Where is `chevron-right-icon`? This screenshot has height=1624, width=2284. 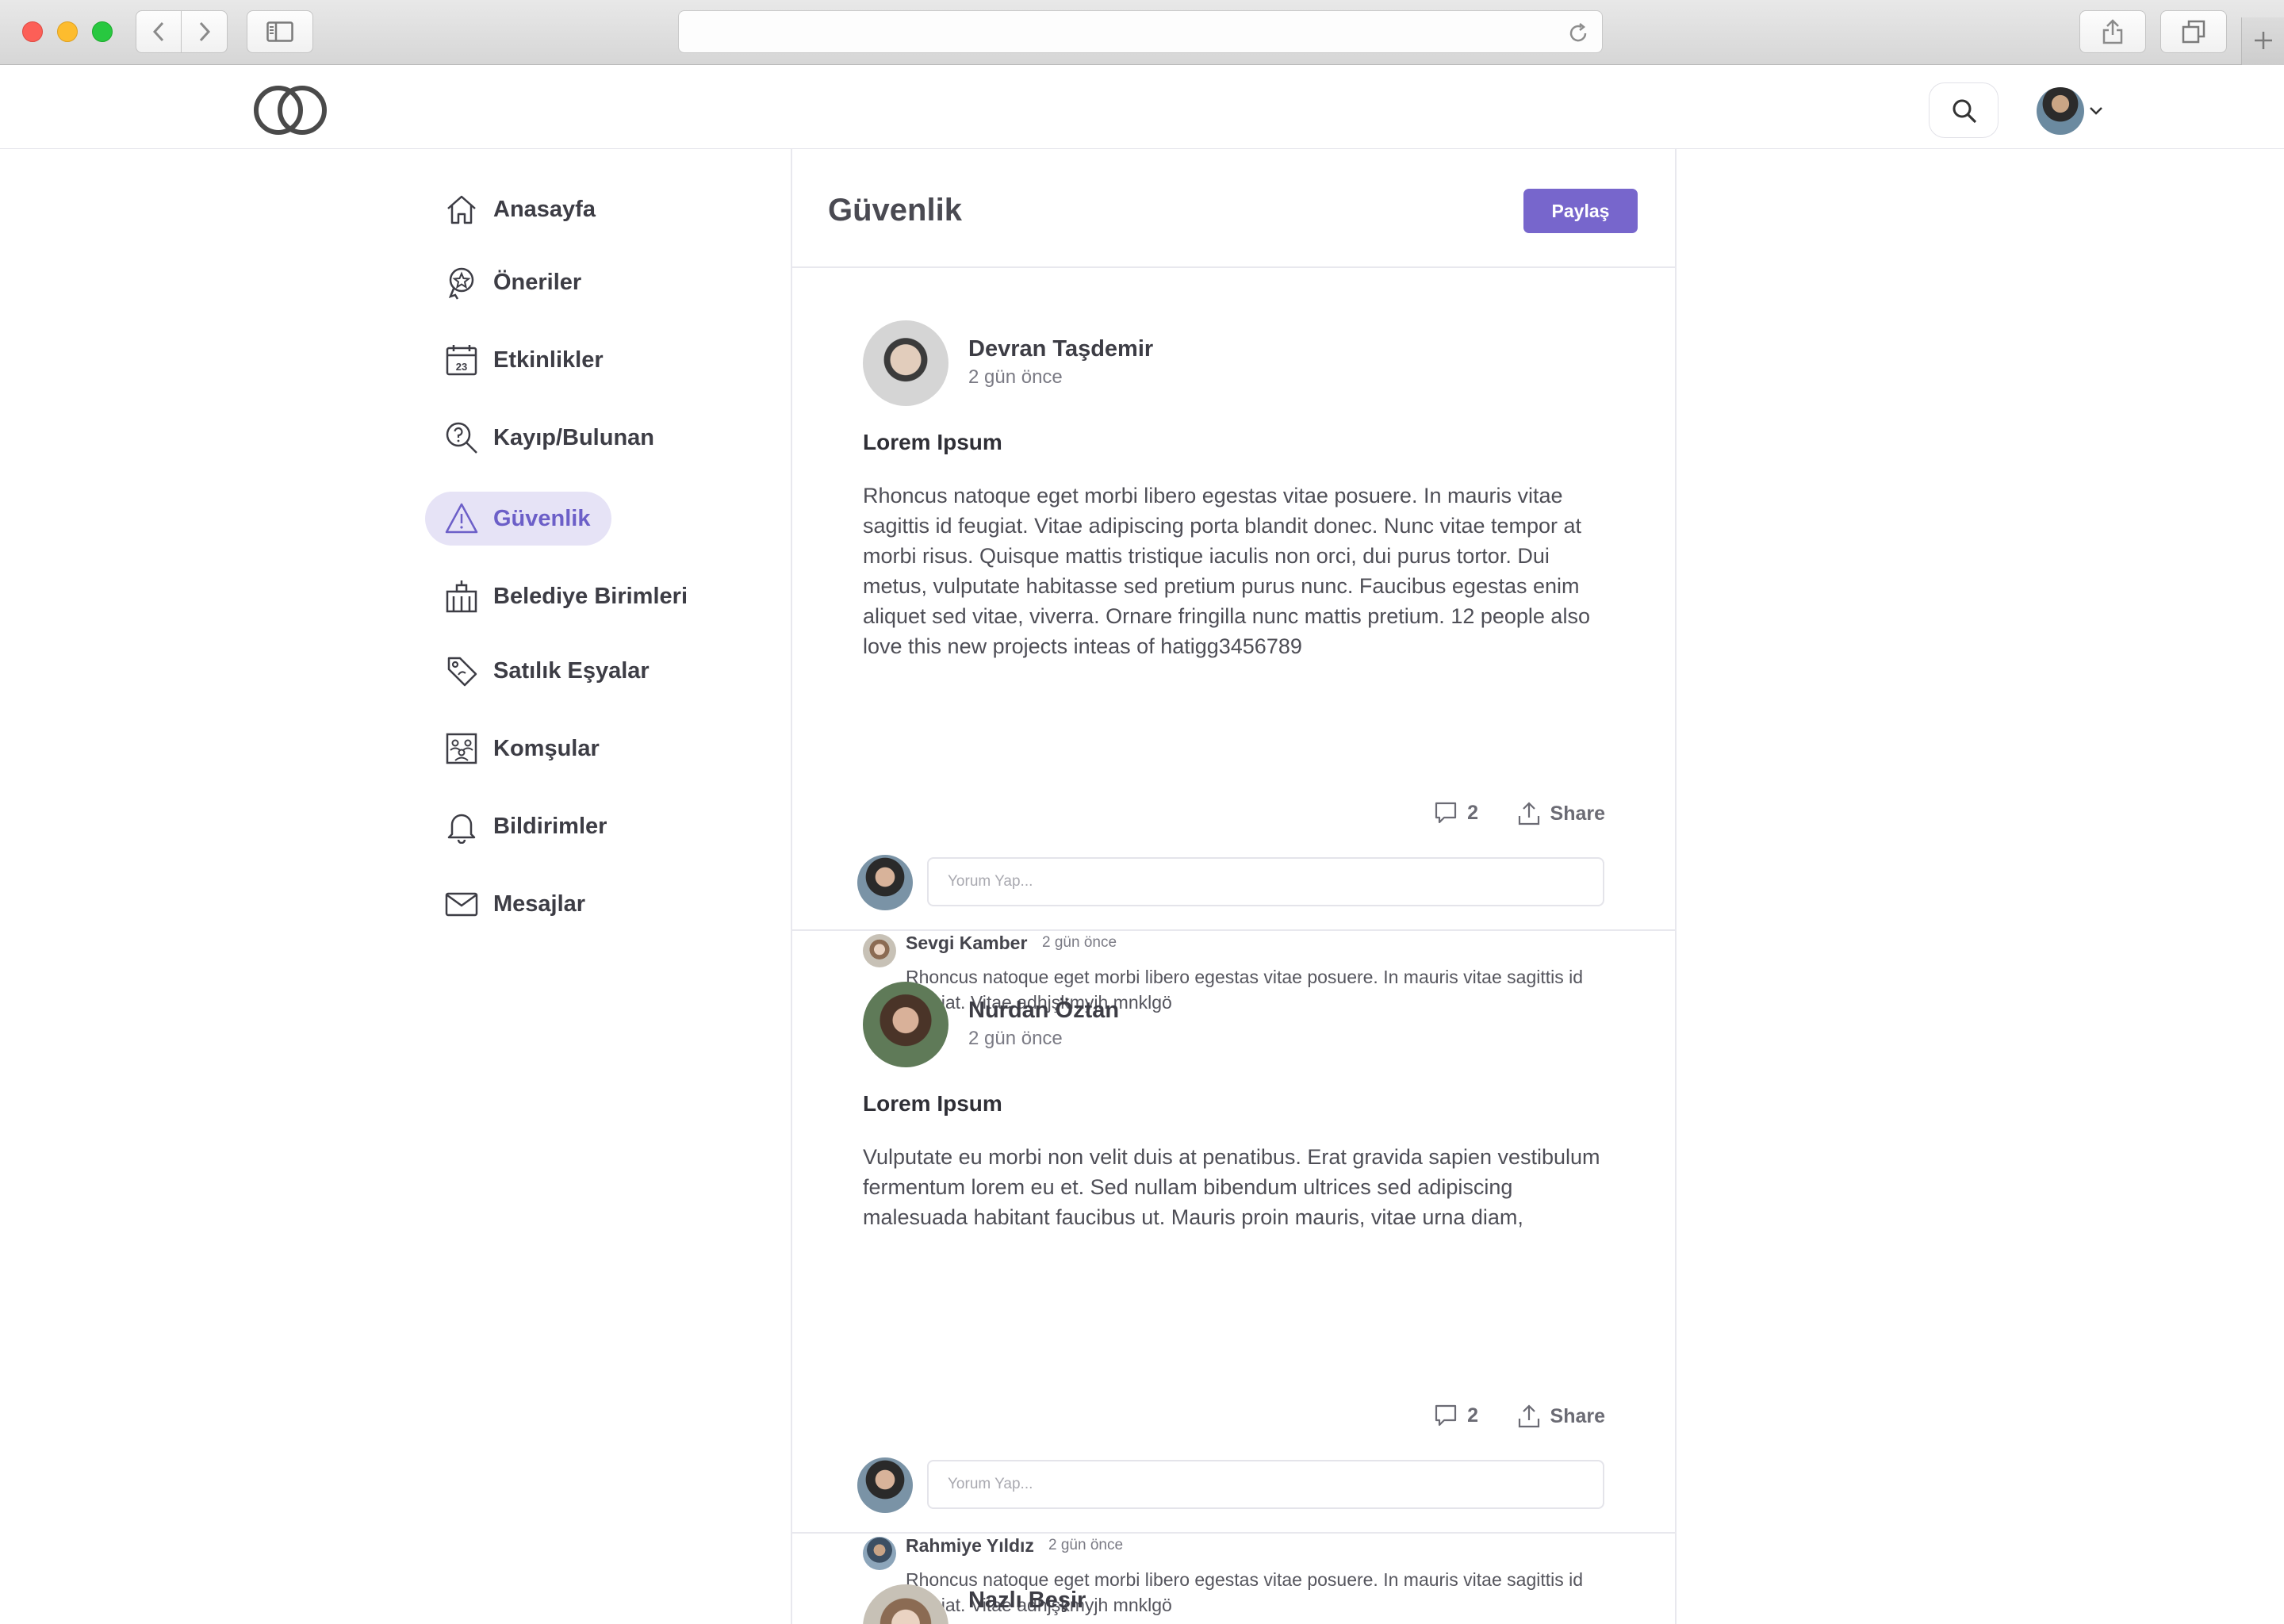
chevron-right-icon is located at coordinates (204, 31).